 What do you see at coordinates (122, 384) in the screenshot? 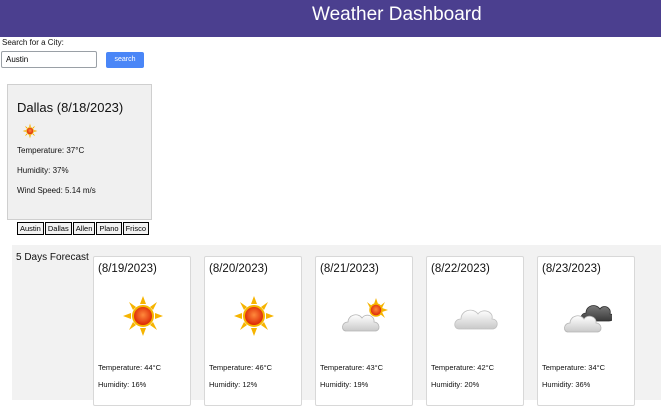
I see `forecast-humidity: Humidity: 16%` at bounding box center [122, 384].